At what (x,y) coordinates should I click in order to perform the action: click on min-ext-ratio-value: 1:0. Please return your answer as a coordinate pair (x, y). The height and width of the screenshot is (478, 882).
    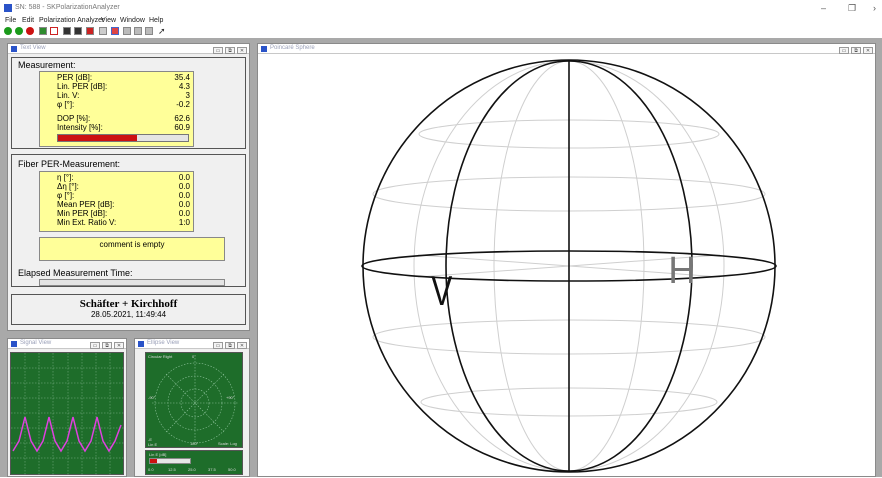
    Looking at the image, I should click on (184, 222).